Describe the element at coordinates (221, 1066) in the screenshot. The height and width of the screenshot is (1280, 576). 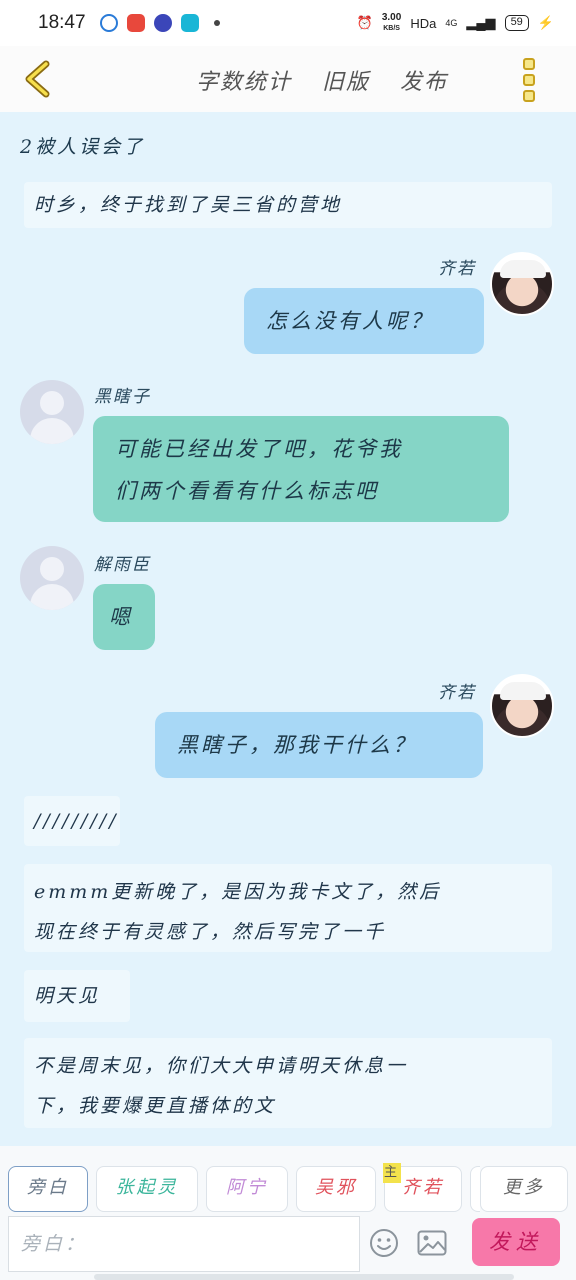
I see `narration-line: 不是周末见，你们大大申请明天休息一` at that location.